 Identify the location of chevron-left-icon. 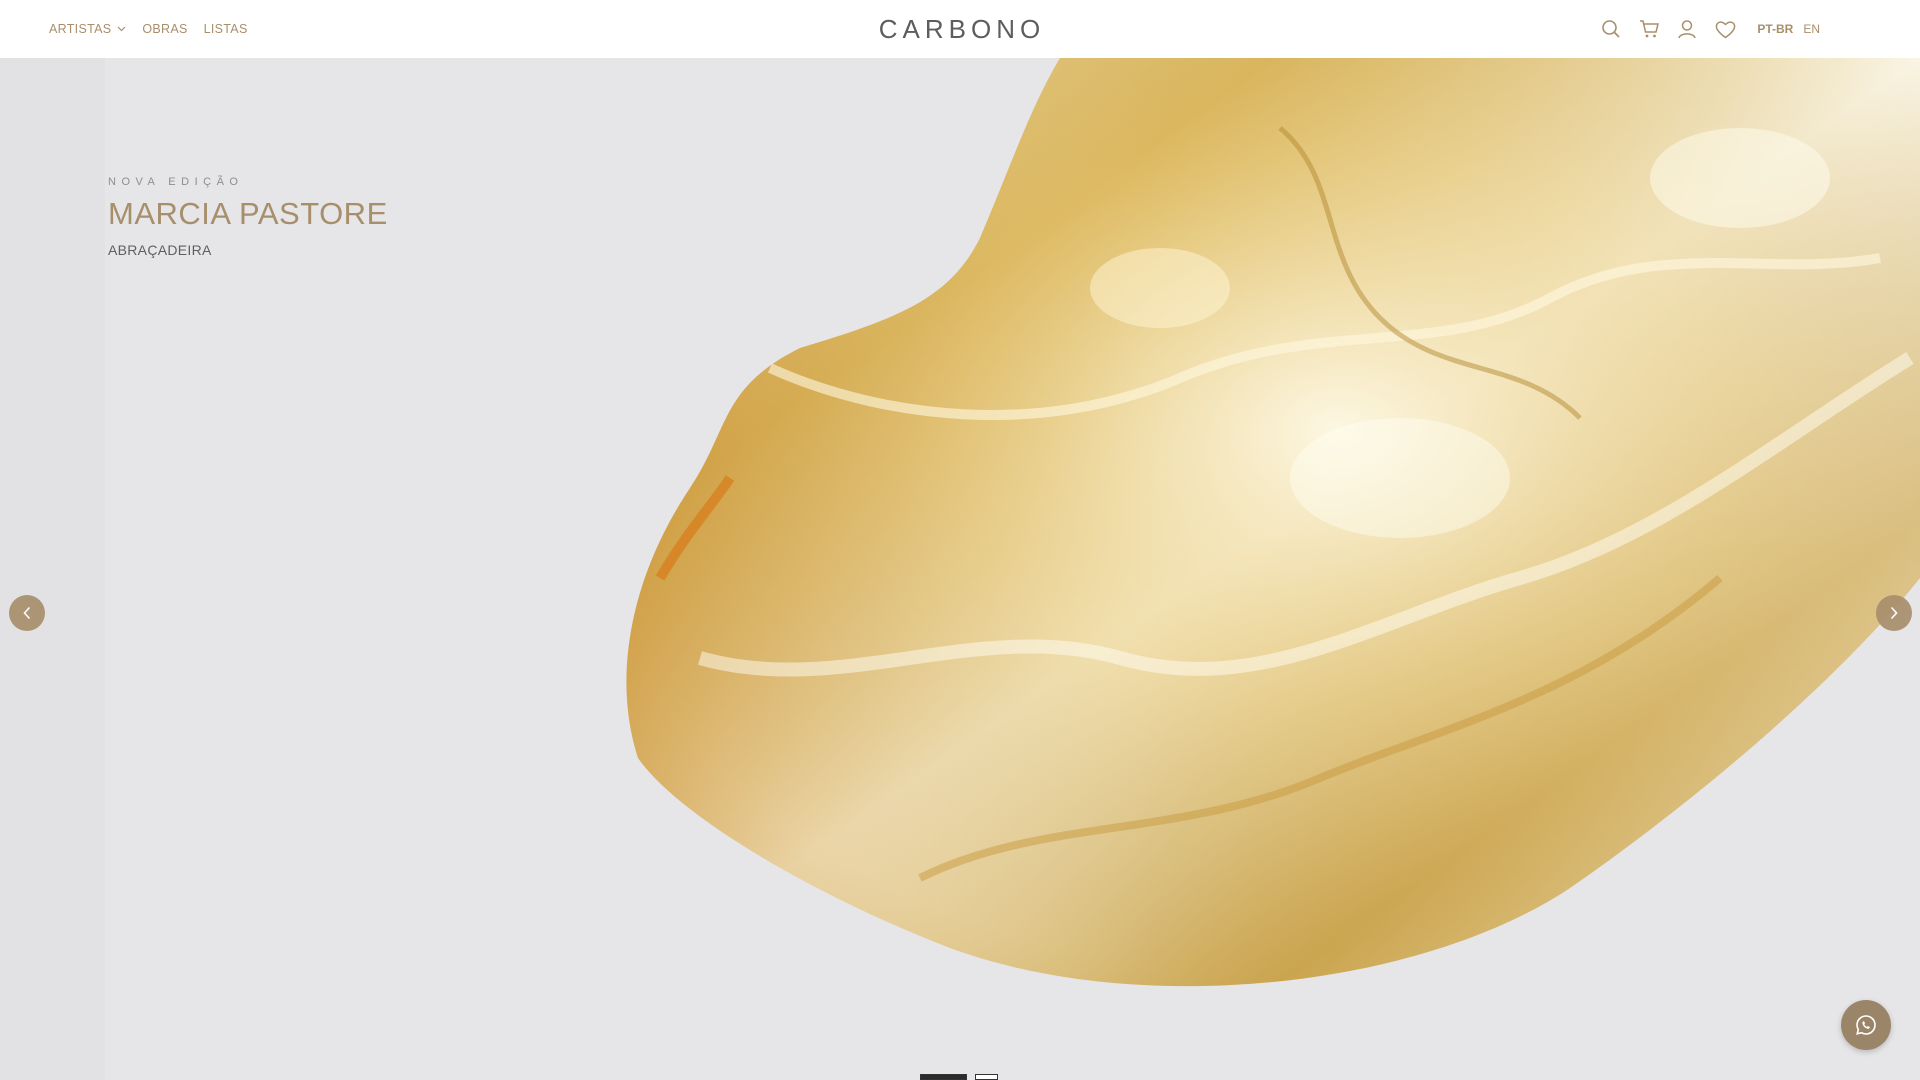
(27, 613).